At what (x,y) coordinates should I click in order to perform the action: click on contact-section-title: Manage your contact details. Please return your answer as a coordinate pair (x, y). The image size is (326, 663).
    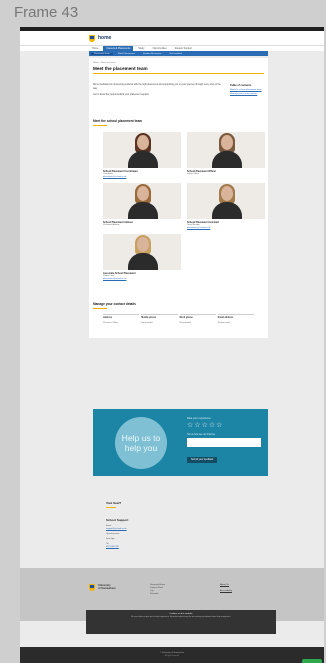
    Looking at the image, I should click on (114, 303).